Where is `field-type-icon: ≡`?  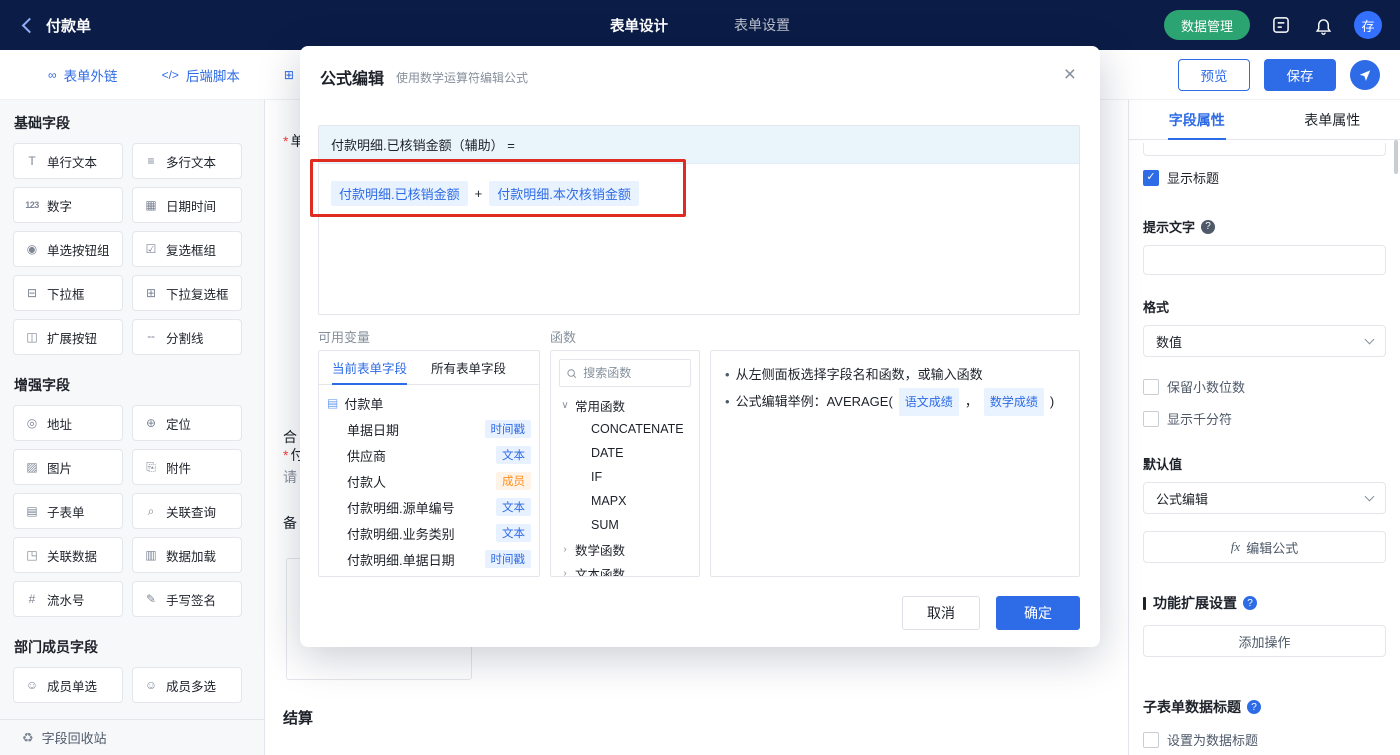 field-type-icon: ≡ is located at coordinates (151, 161).